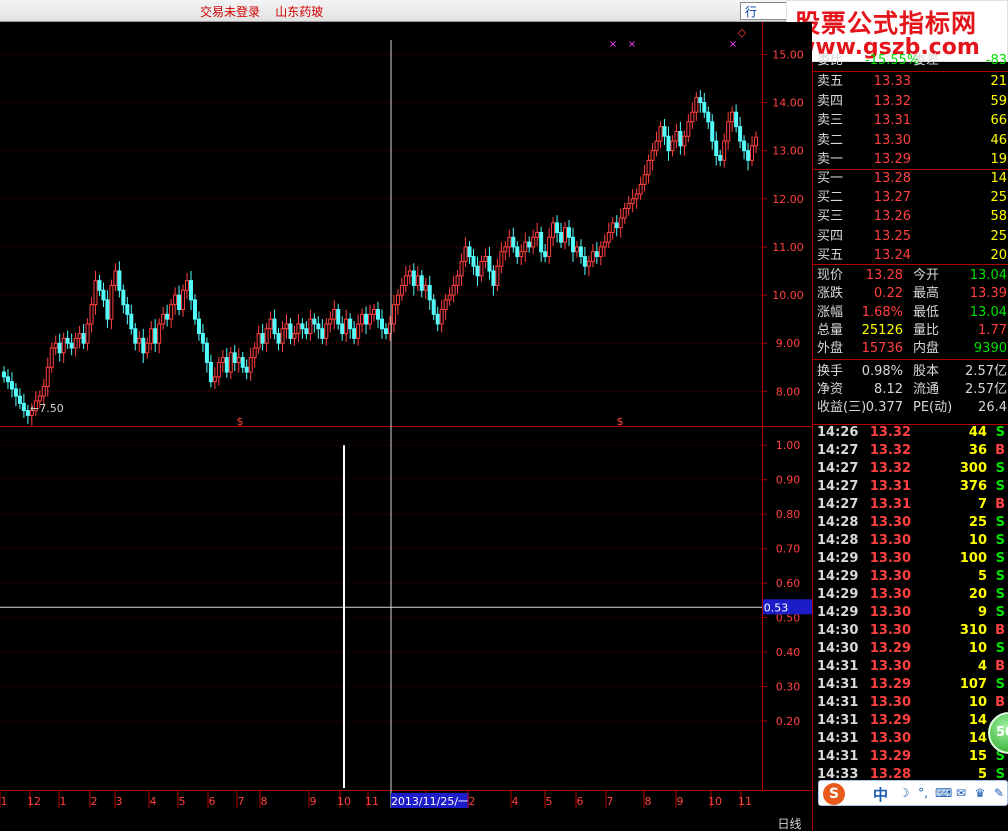 The width and height of the screenshot is (1008, 831). What do you see at coordinates (977, 450) in the screenshot?
I see `tick-volume: 36` at bounding box center [977, 450].